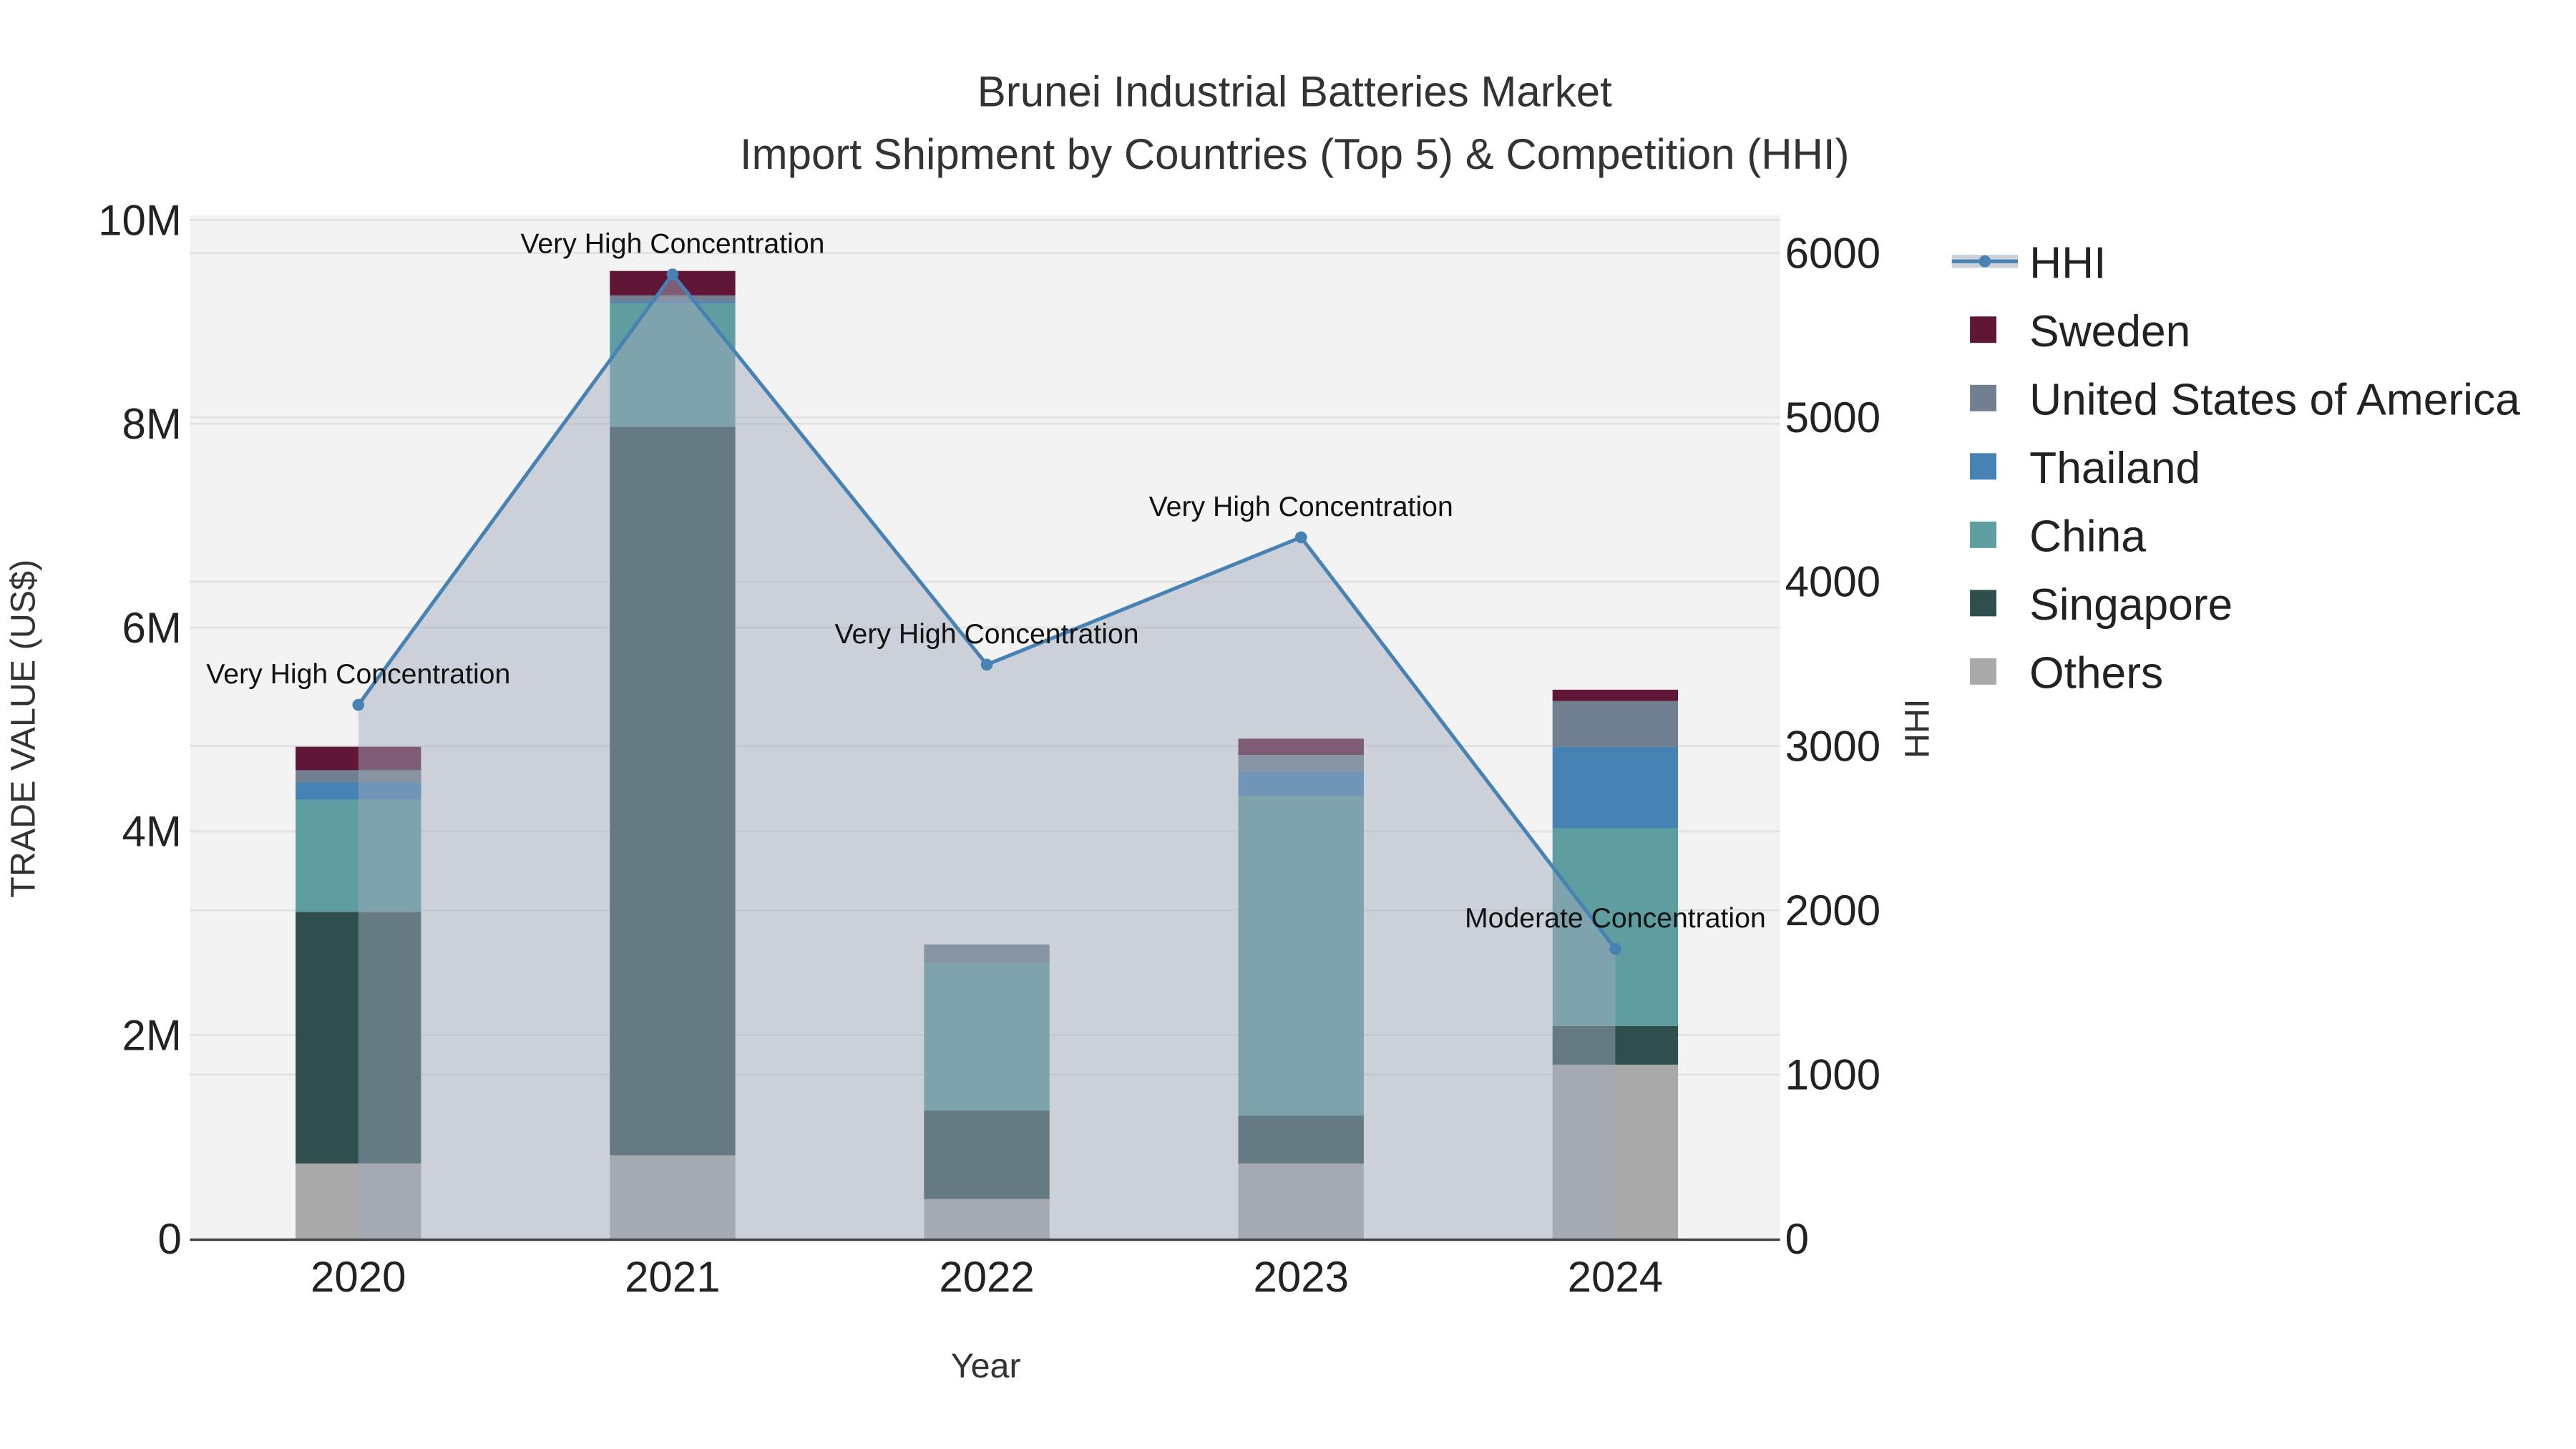 The height and width of the screenshot is (1449, 2576). Describe the element at coordinates (151, 1035) in the screenshot. I see `y-tick-label: 2M` at that location.